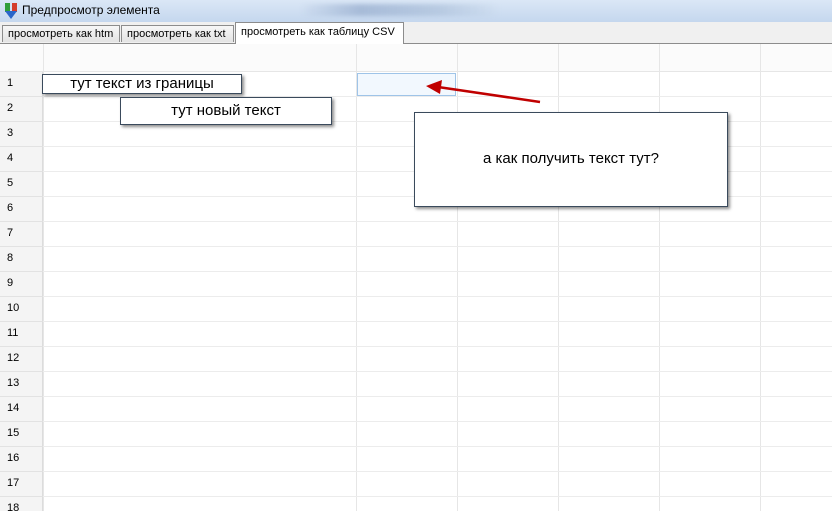 This screenshot has height=511, width=832. What do you see at coordinates (21, 134) in the screenshot?
I see `row-number-3: 3` at bounding box center [21, 134].